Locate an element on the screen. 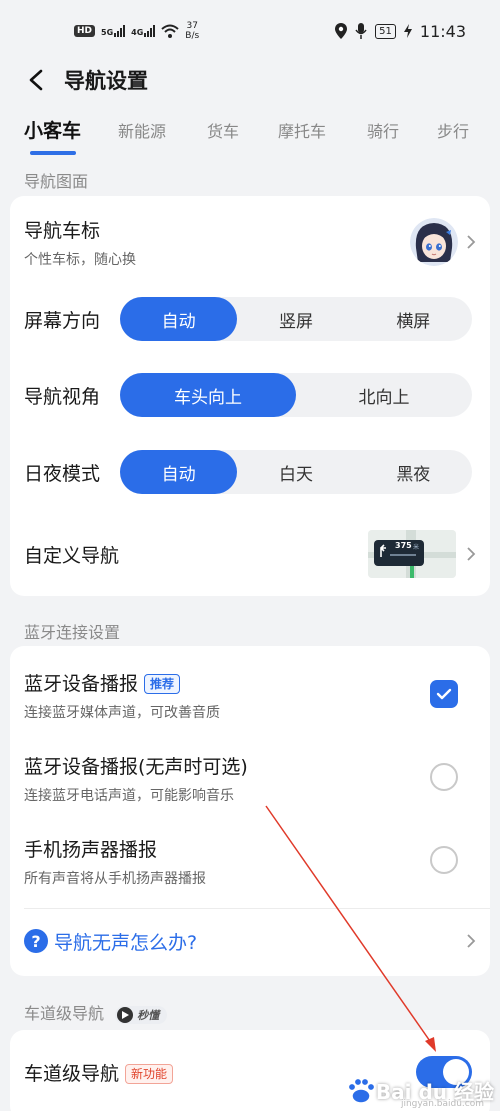 The height and width of the screenshot is (1111, 500). speaker-subtitle: 所有声音将从手机扬声器播报 is located at coordinates (115, 878).